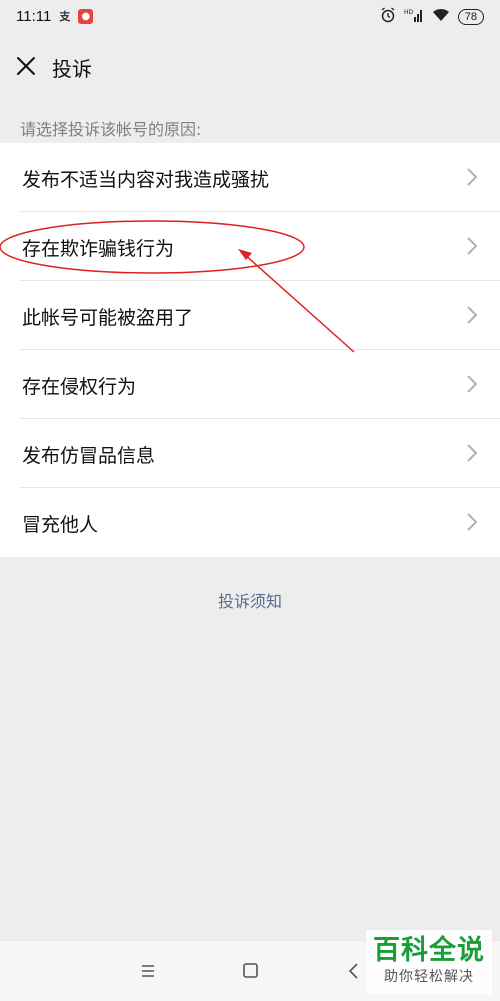 Image resolution: width=500 pixels, height=1001 pixels. I want to click on reason-prompt: 请选择投诉该帐号的原因:, so click(111, 129).